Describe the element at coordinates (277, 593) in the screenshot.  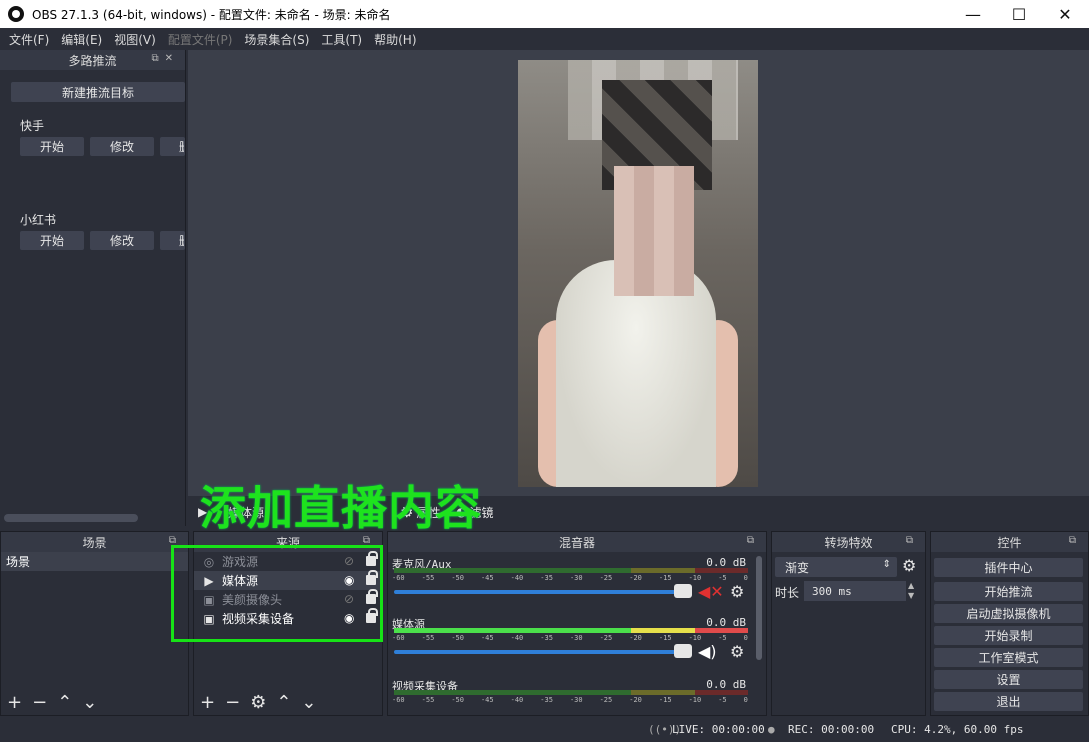
I see `highlight-box` at that location.